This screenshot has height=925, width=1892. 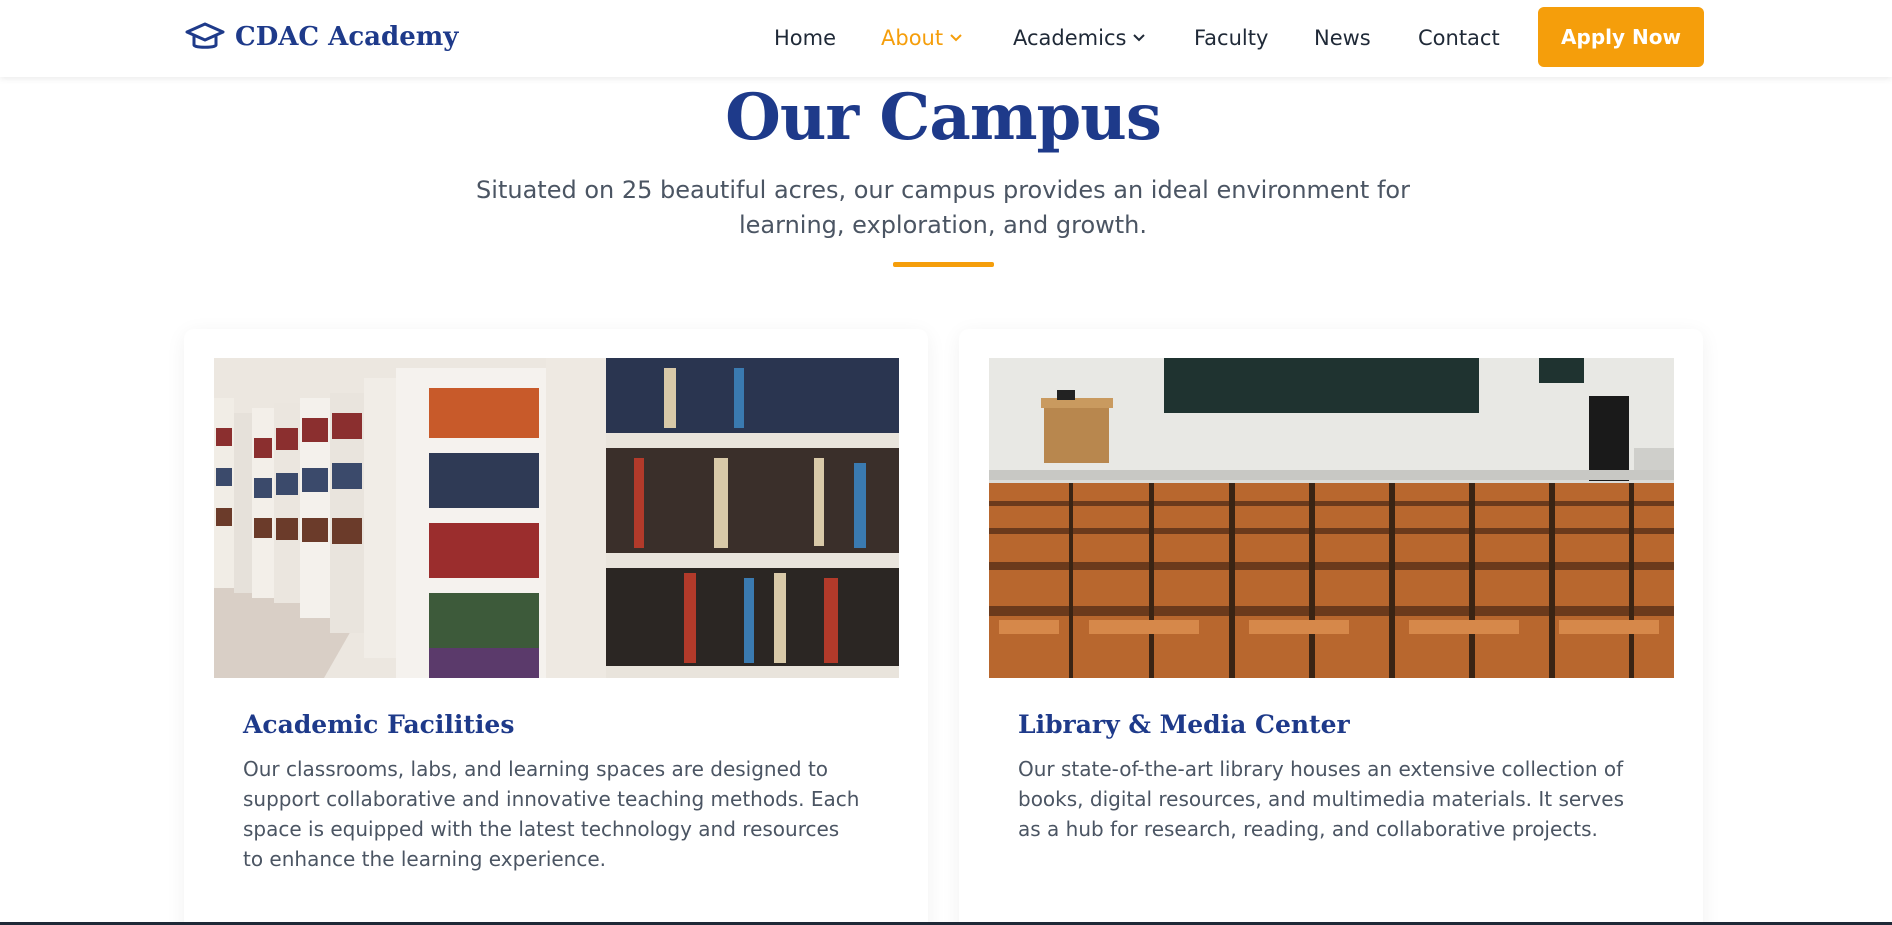 What do you see at coordinates (205, 35) in the screenshot?
I see `graduation-cap-icon` at bounding box center [205, 35].